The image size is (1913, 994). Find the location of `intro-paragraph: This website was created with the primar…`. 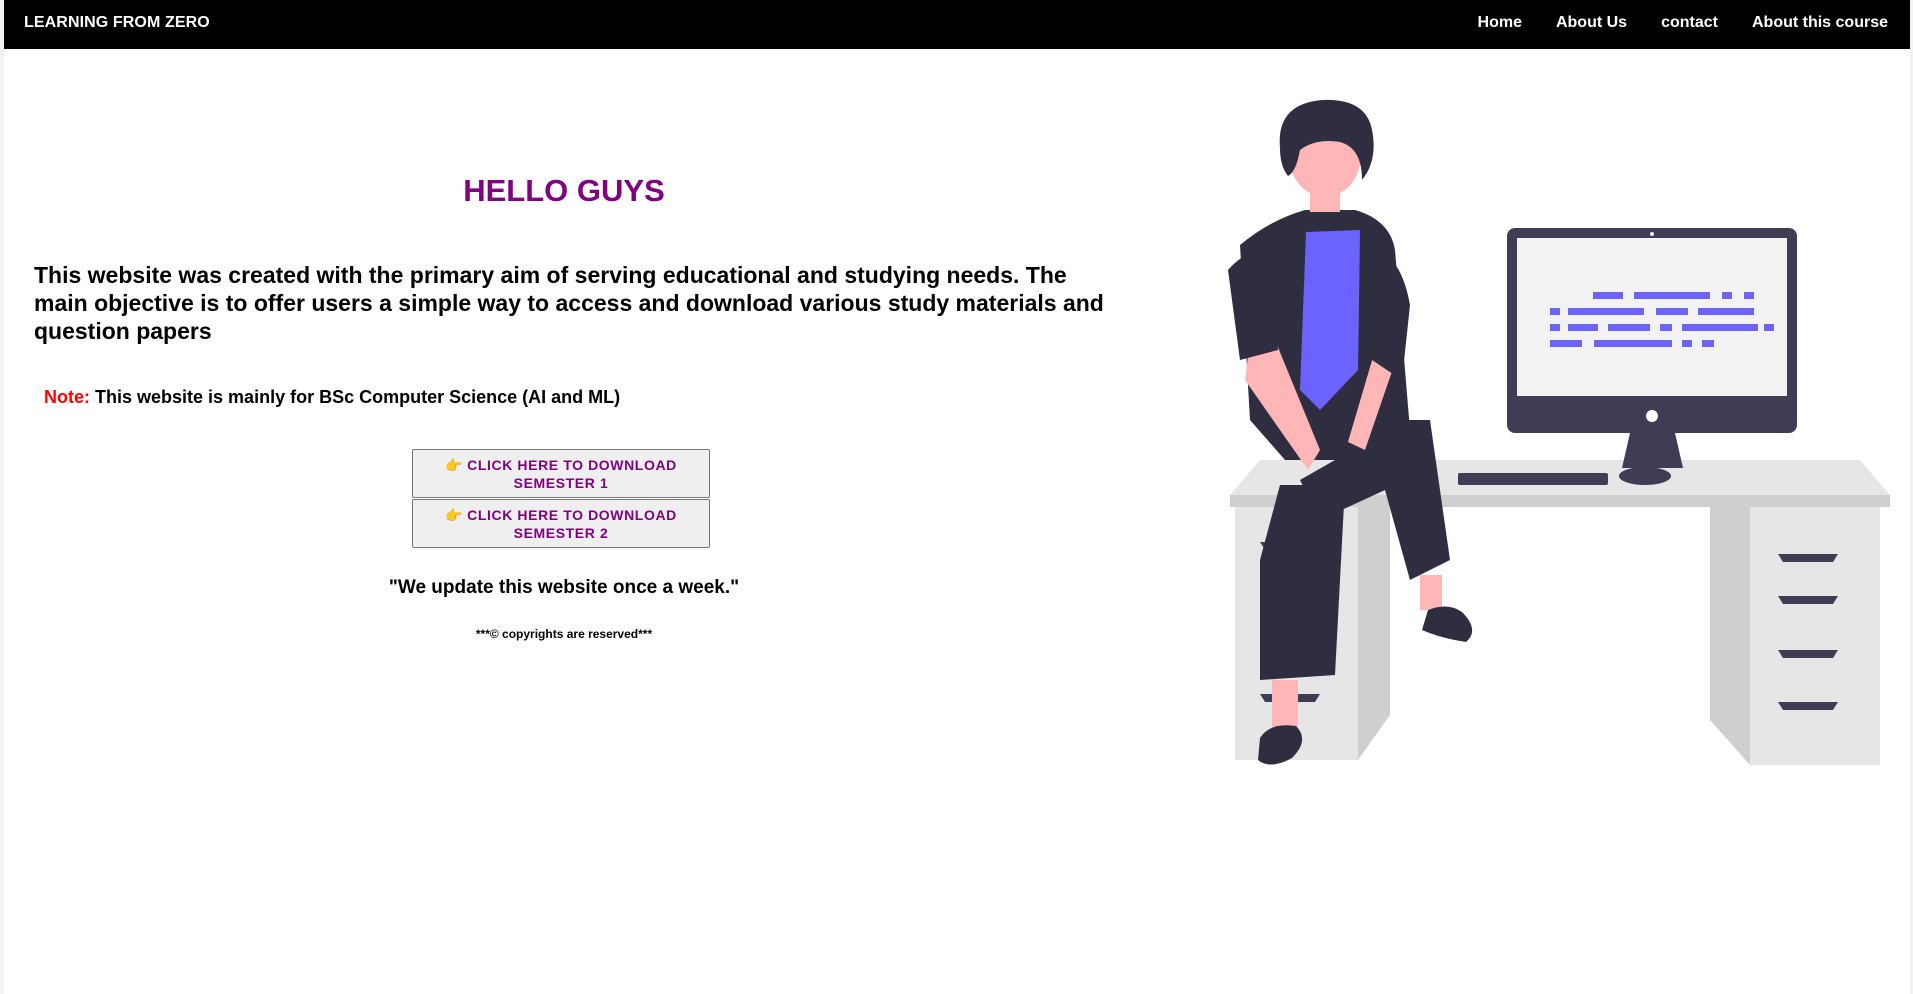

intro-paragraph: This website was created with the primar… is located at coordinates (569, 303).